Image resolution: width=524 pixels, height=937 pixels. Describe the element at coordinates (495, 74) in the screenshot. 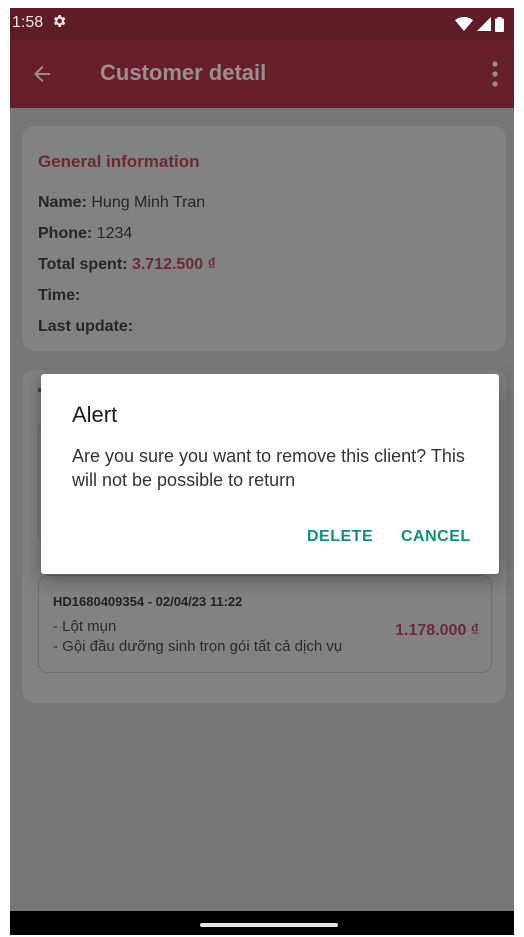

I see `more-vert-icon` at that location.